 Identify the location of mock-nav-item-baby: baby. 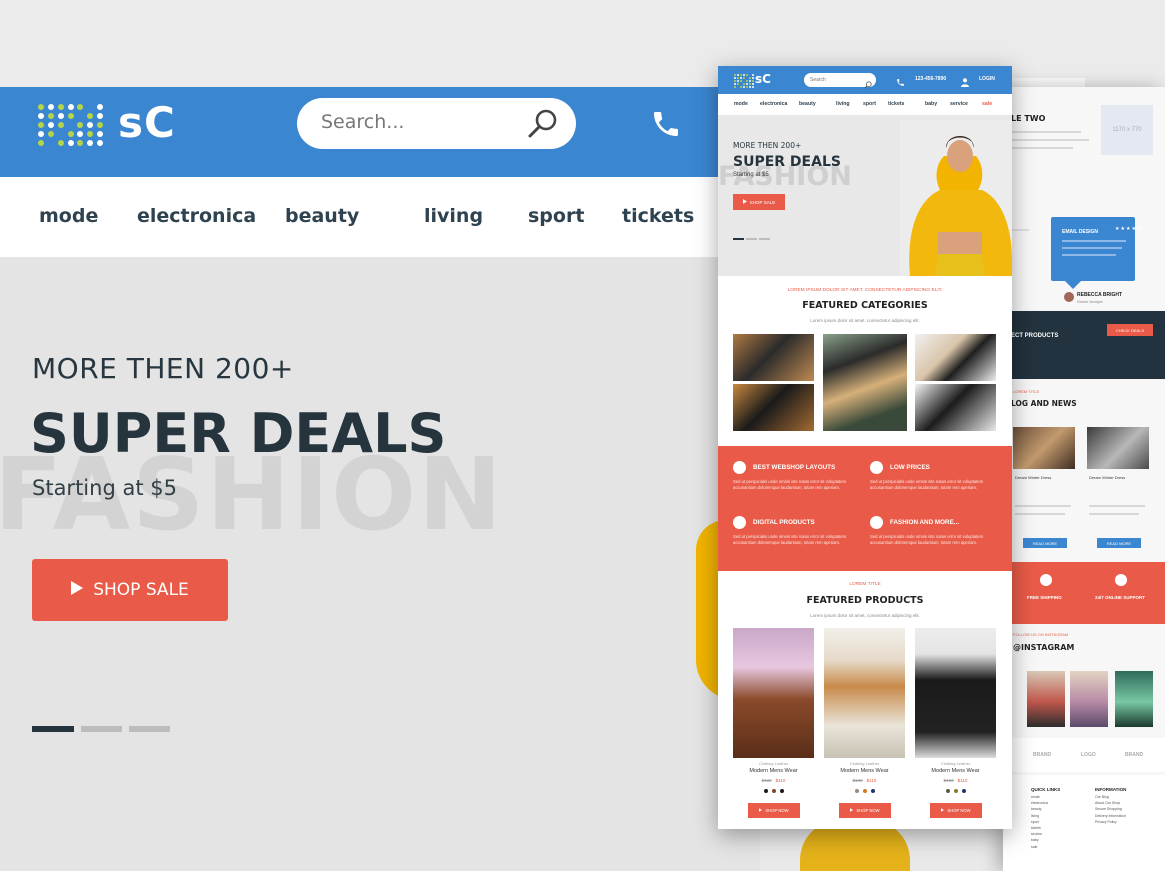
(931, 104).